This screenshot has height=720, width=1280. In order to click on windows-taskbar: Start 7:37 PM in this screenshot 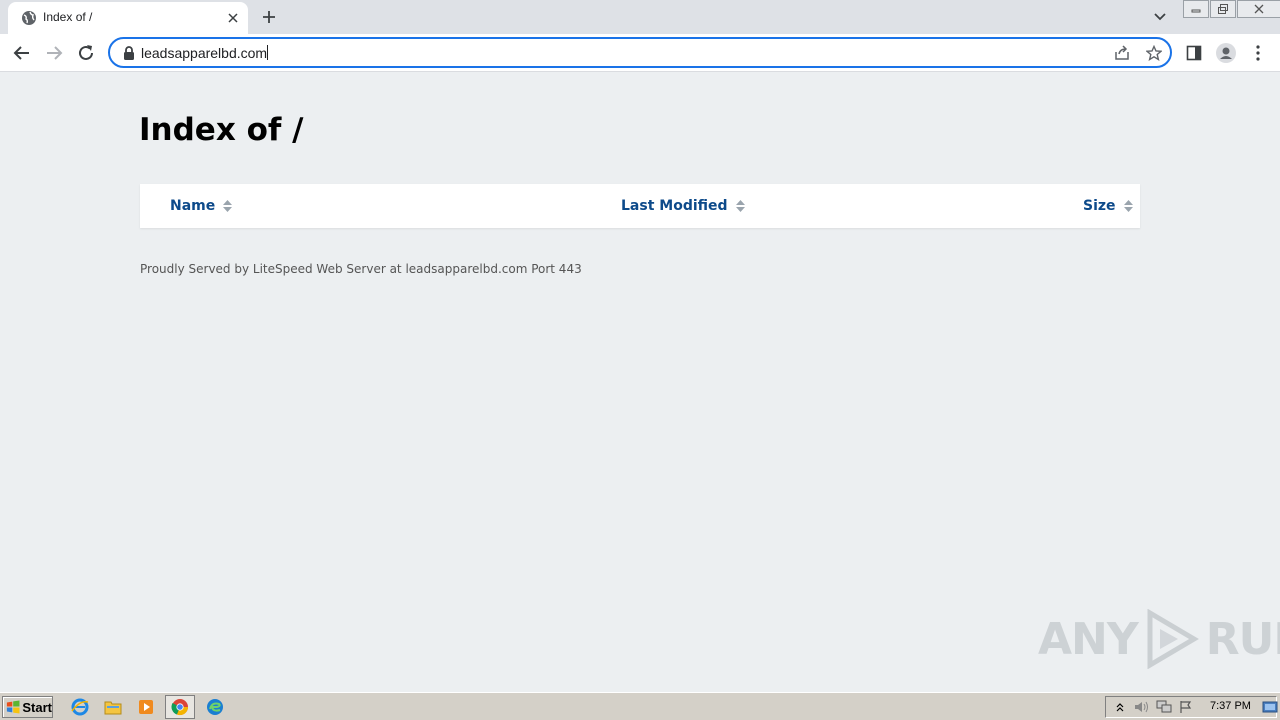, I will do `click(640, 706)`.